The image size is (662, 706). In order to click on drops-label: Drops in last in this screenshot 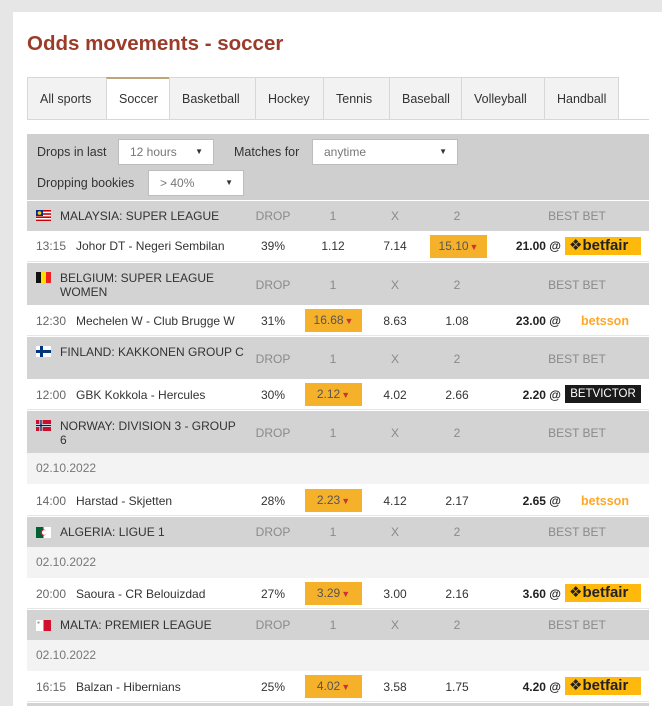, I will do `click(72, 152)`.